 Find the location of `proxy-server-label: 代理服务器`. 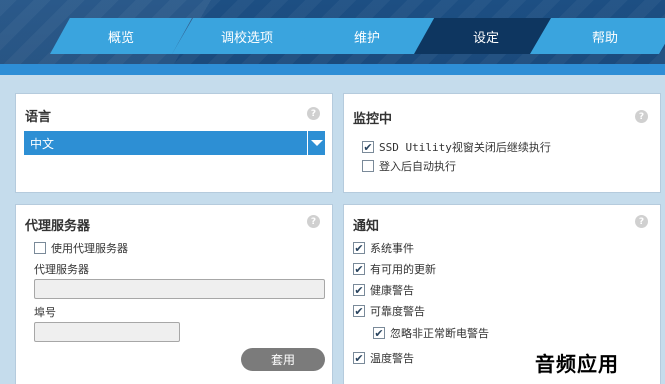

proxy-server-label: 代理服务器 is located at coordinates (61, 269).